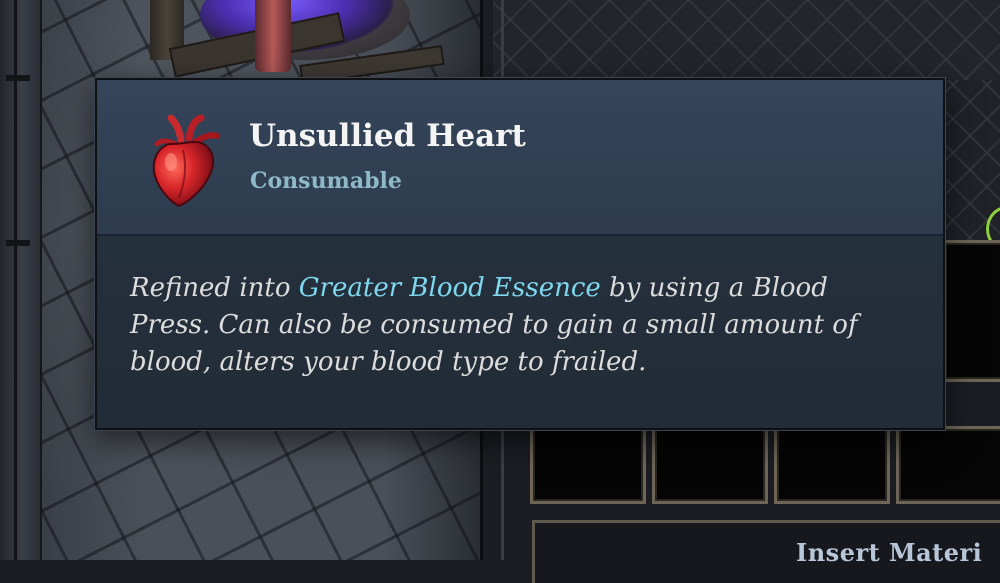 The image size is (1000, 583). I want to click on heart-icon, so click(187, 160).